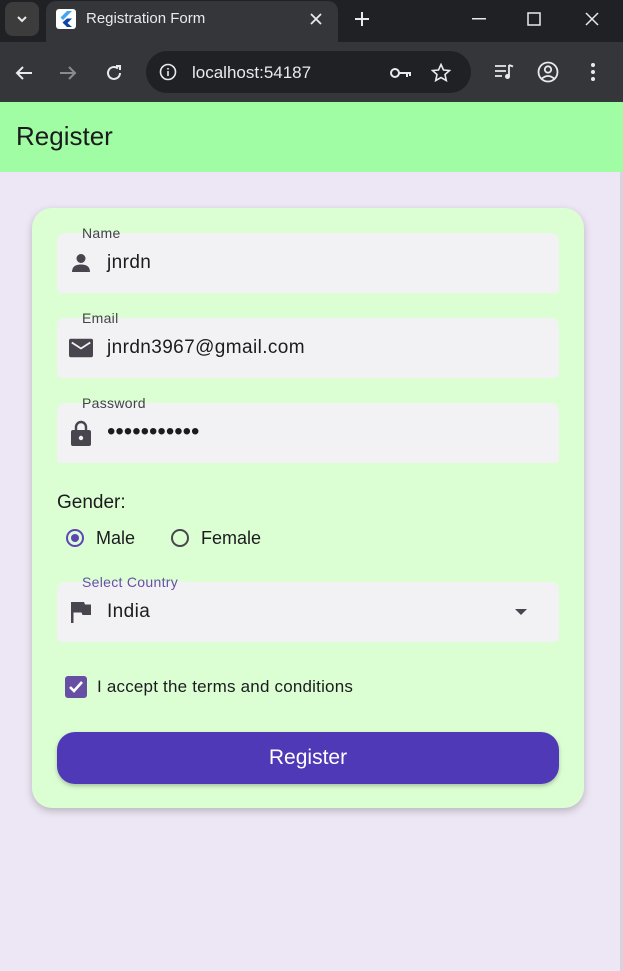 This screenshot has width=623, height=971. Describe the element at coordinates (100, 318) in the screenshot. I see `email-label: Email` at that location.